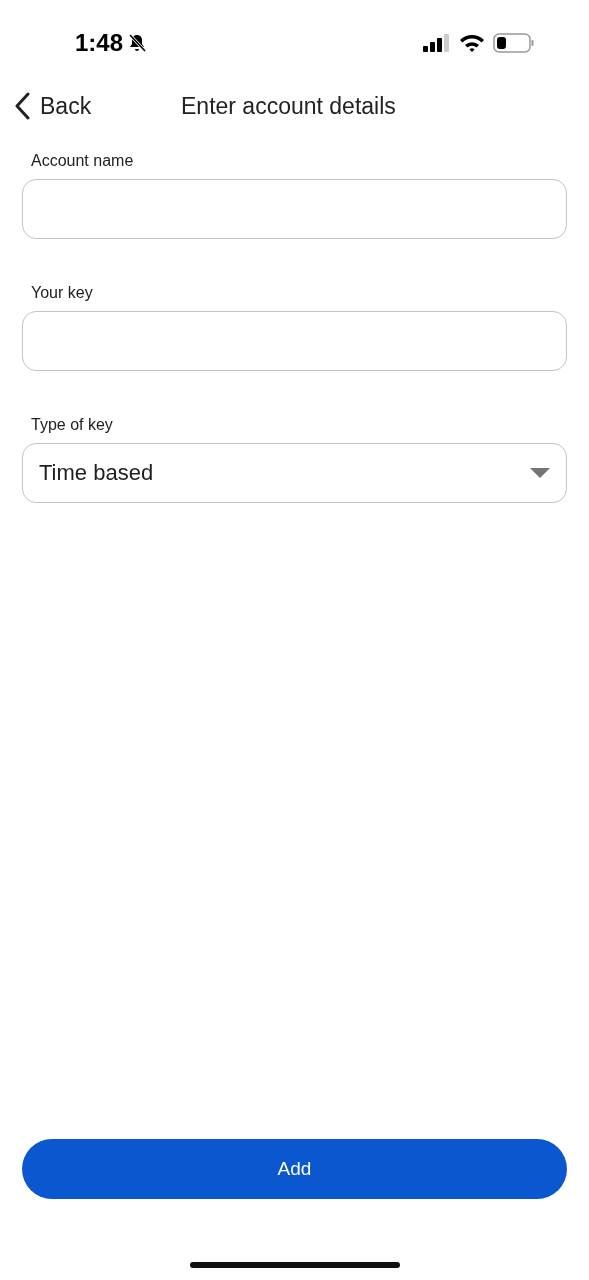  What do you see at coordinates (22, 106) in the screenshot?
I see `chevron-left-icon` at bounding box center [22, 106].